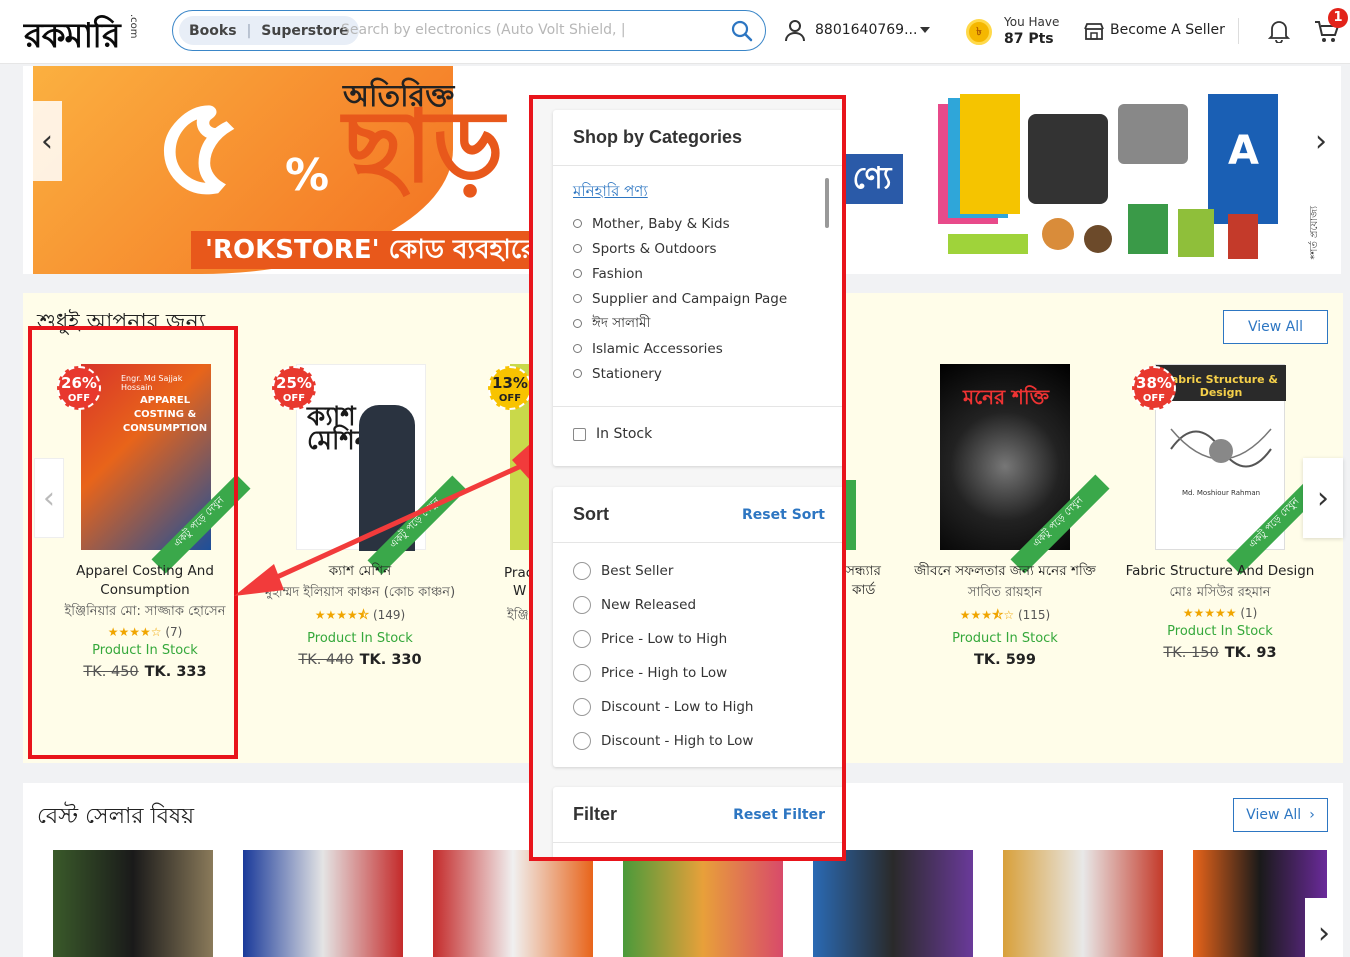 The image size is (1350, 957). Describe the element at coordinates (133, 26) in the screenshot. I see `logo-suffix: .com` at that location.